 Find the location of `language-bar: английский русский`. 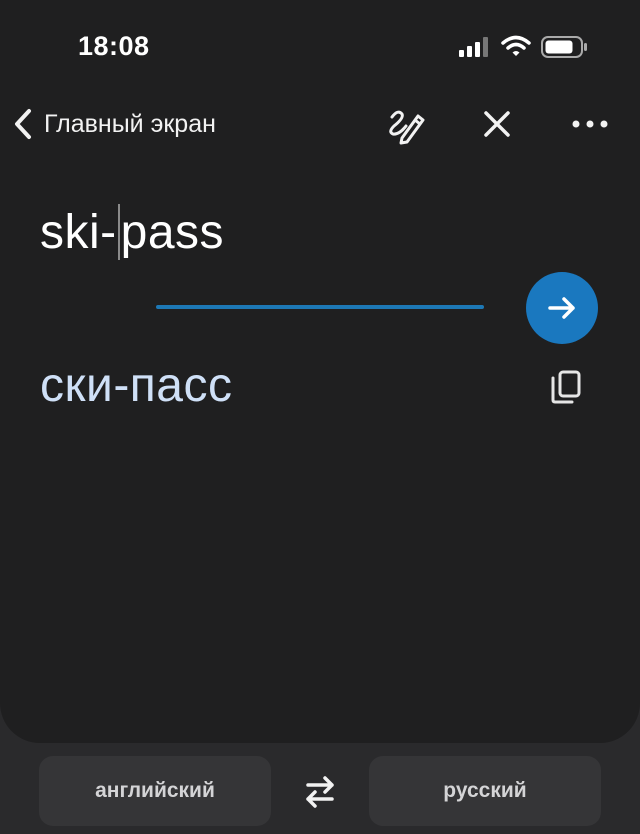

language-bar: английский русский is located at coordinates (320, 788).